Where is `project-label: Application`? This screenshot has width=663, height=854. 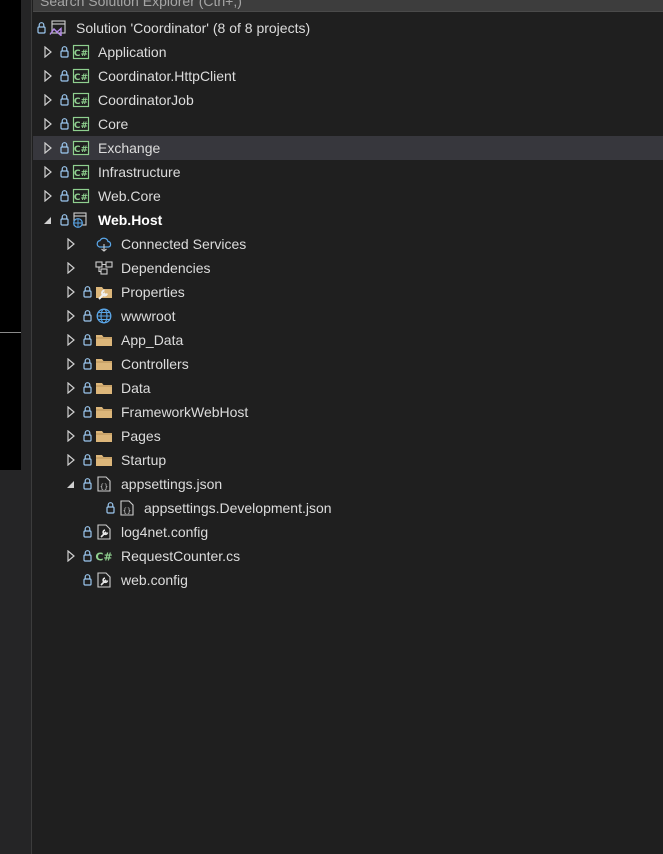 project-label: Application is located at coordinates (132, 52).